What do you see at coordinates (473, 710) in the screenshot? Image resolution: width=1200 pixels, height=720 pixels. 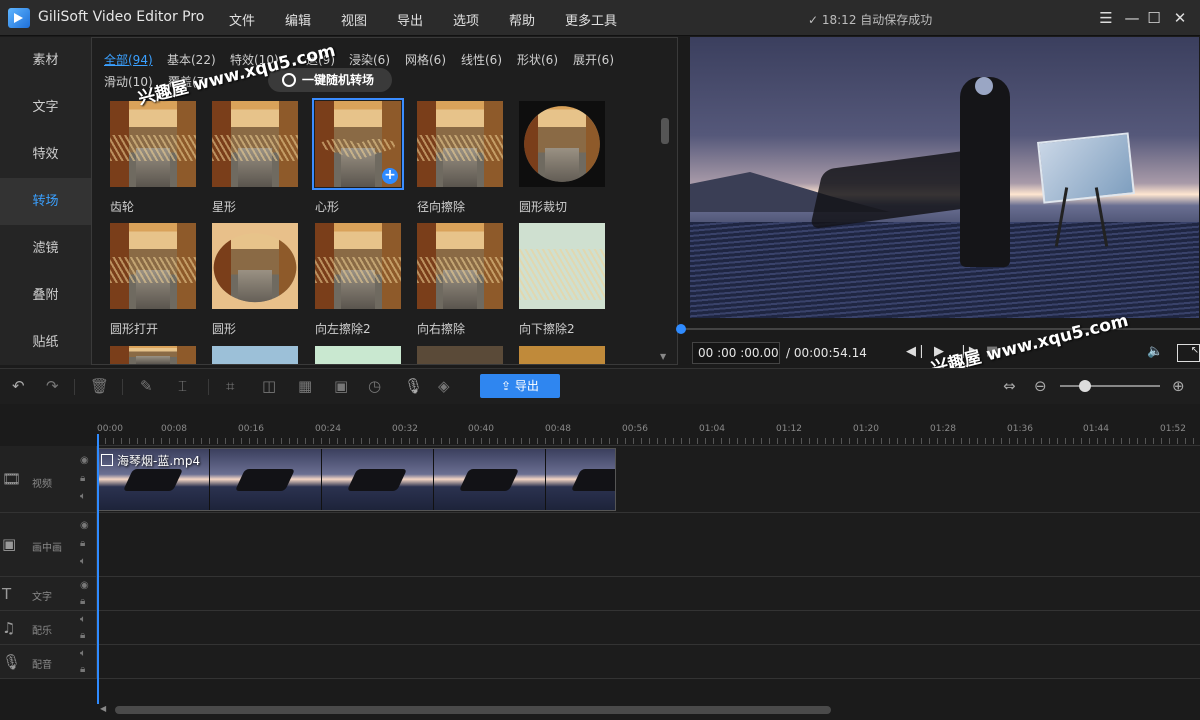 I see `timeline-scrollbar` at bounding box center [473, 710].